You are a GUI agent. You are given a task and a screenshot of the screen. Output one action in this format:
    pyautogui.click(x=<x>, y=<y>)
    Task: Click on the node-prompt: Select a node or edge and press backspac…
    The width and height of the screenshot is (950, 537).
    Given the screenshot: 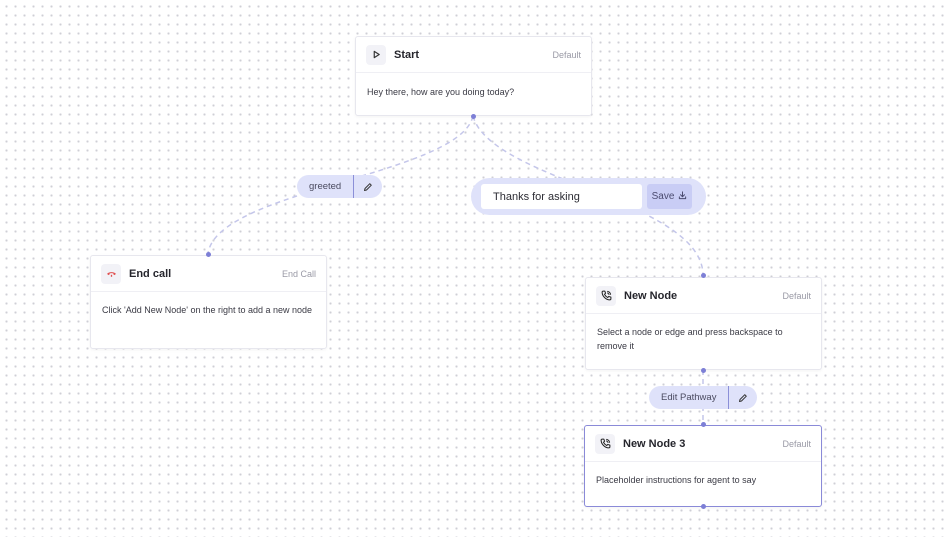 What is the action you would take?
    pyautogui.click(x=690, y=339)
    